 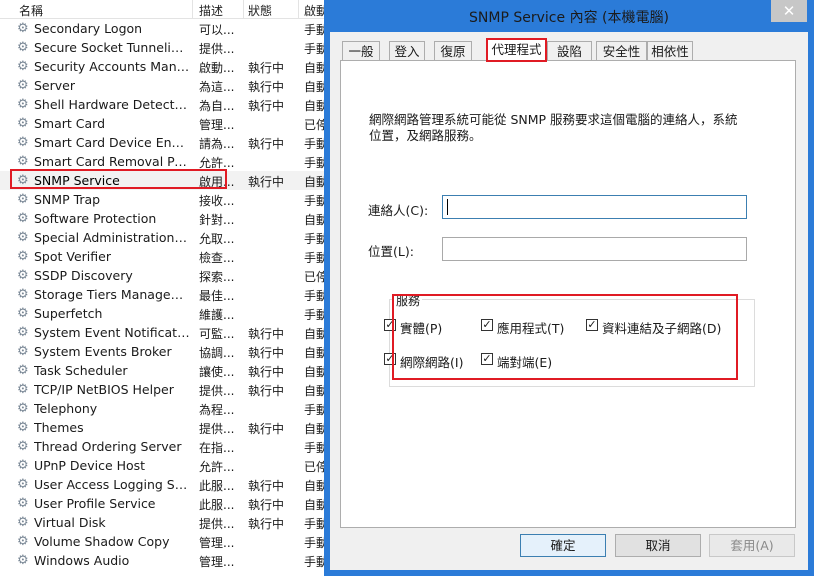 I want to click on service-row: ⚙ Security Accounts Manager 啟動... 執行中 自動, so click(x=165, y=66).